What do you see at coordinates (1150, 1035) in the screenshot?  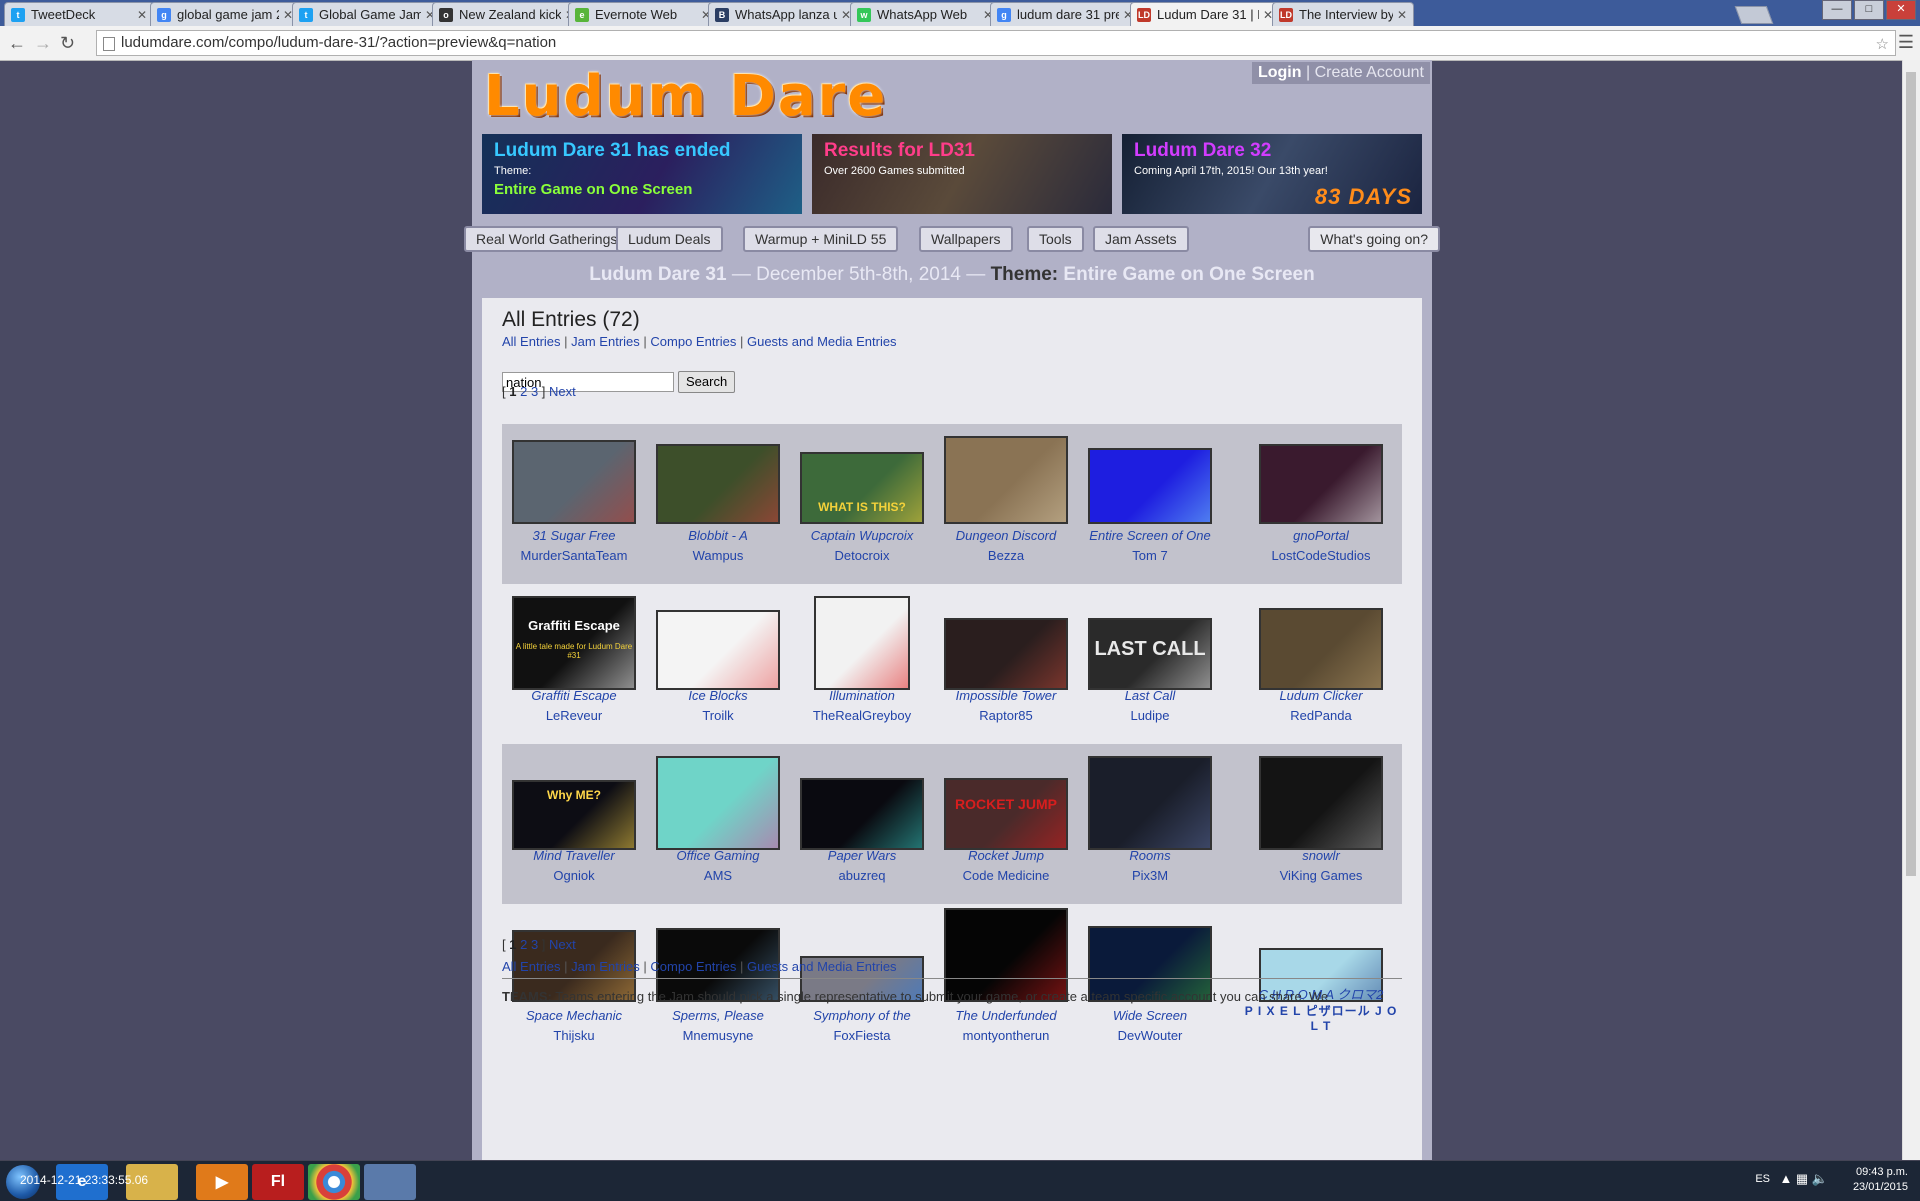 I see `game-author: DevWouter` at bounding box center [1150, 1035].